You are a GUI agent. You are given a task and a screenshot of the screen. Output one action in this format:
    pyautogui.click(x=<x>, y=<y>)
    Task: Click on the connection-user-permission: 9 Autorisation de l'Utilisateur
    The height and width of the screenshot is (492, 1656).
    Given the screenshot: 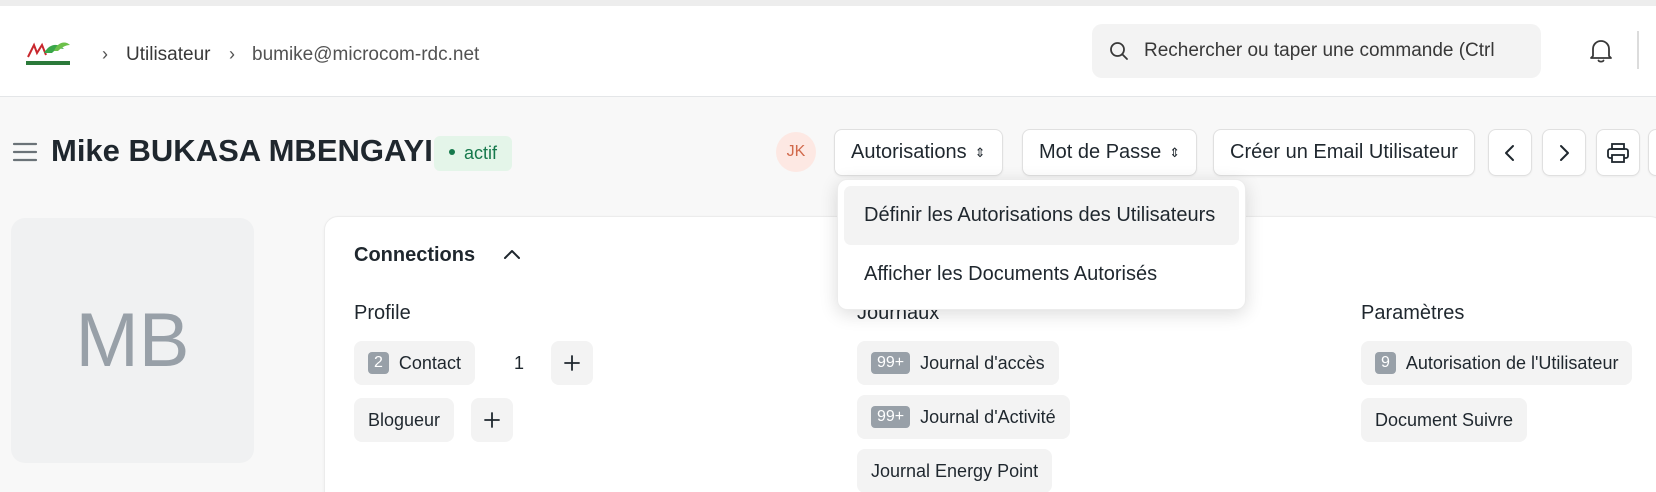 What is the action you would take?
    pyautogui.click(x=1497, y=363)
    